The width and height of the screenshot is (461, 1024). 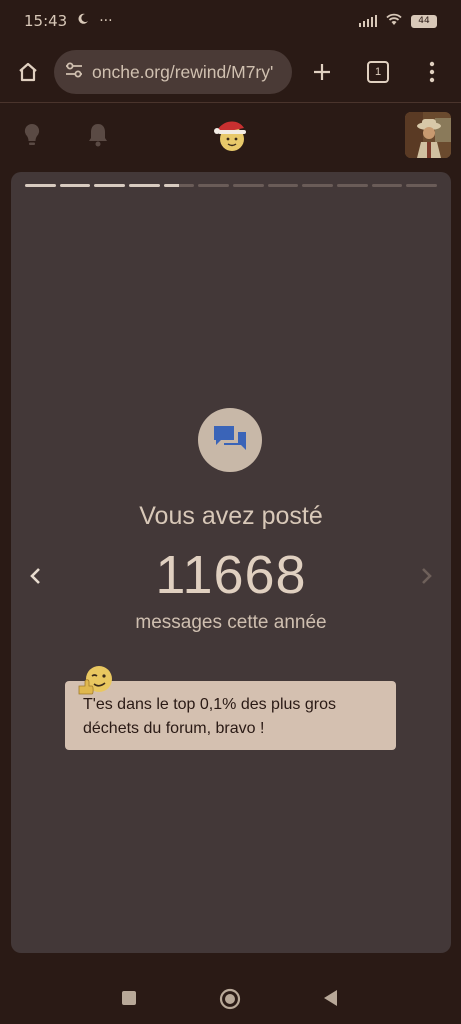 I want to click on status-right: 44, so click(x=397, y=21).